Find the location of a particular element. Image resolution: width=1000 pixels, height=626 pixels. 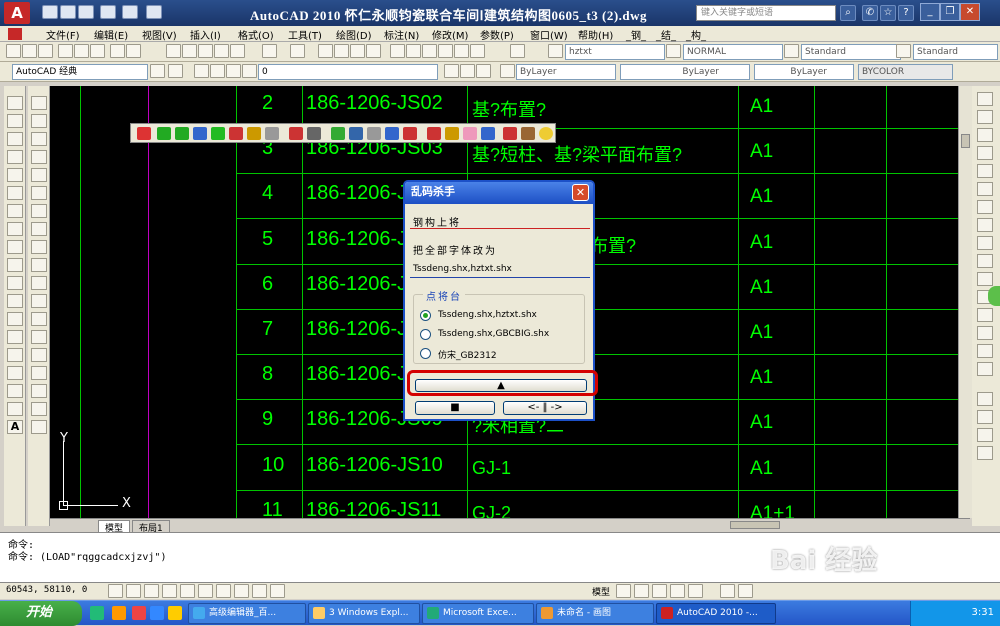

undo-icon is located at coordinates (108, 12).